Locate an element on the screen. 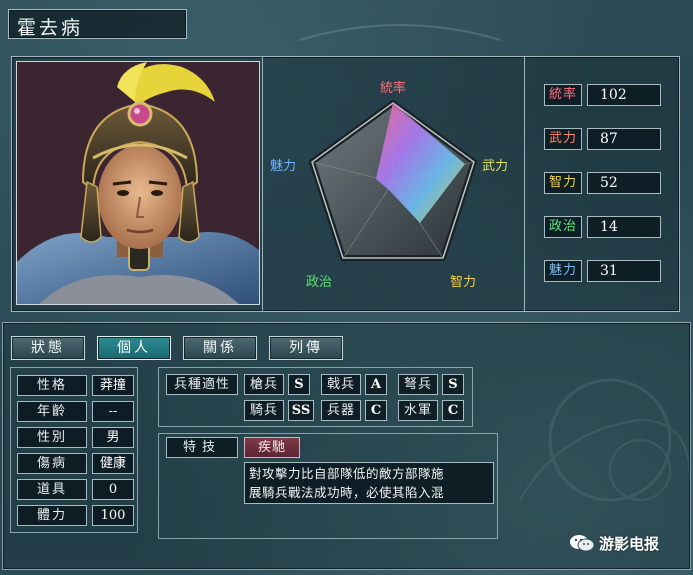 This screenshot has height=575, width=693. stat-row-charisma: 魅力 31 is located at coordinates (603, 271).